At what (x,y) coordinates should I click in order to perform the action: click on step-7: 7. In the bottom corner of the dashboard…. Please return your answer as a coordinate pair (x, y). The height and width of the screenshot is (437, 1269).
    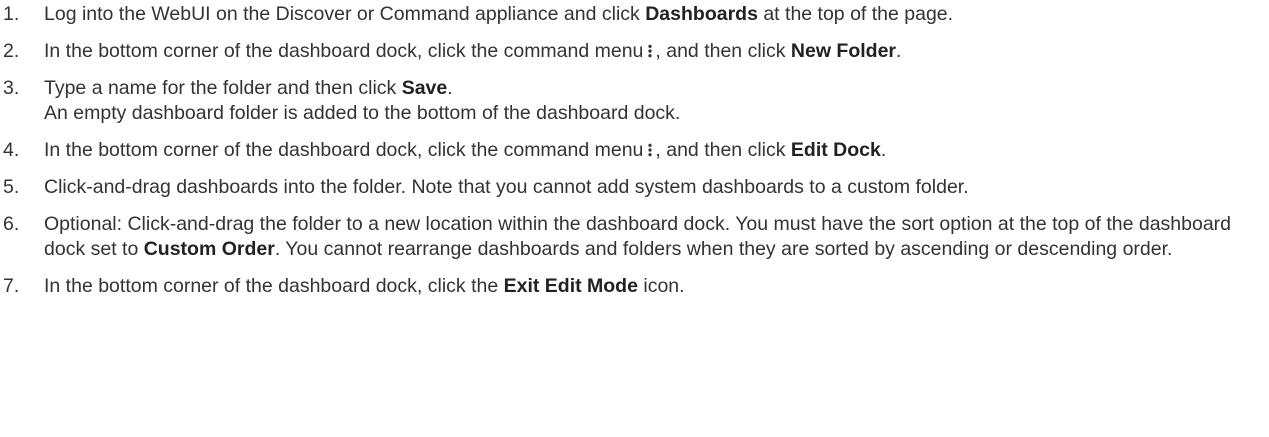
    Looking at the image, I should click on (629, 286).